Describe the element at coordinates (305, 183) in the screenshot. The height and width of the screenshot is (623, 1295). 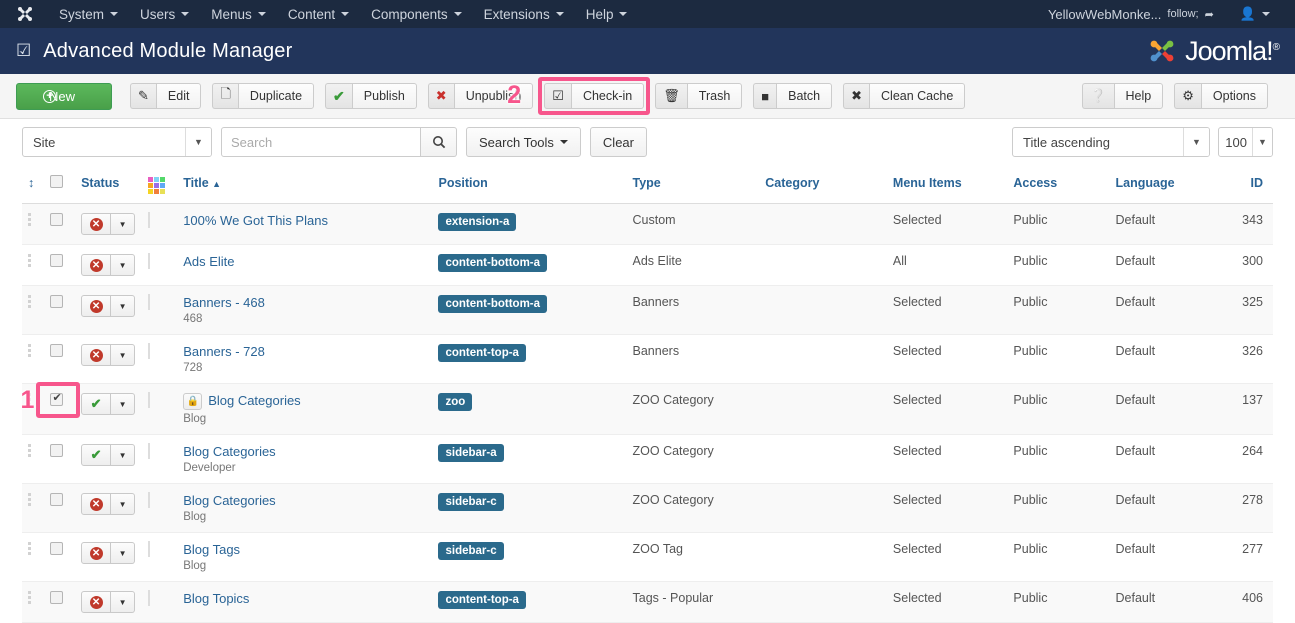
I see `column-title: Title ▲` at that location.